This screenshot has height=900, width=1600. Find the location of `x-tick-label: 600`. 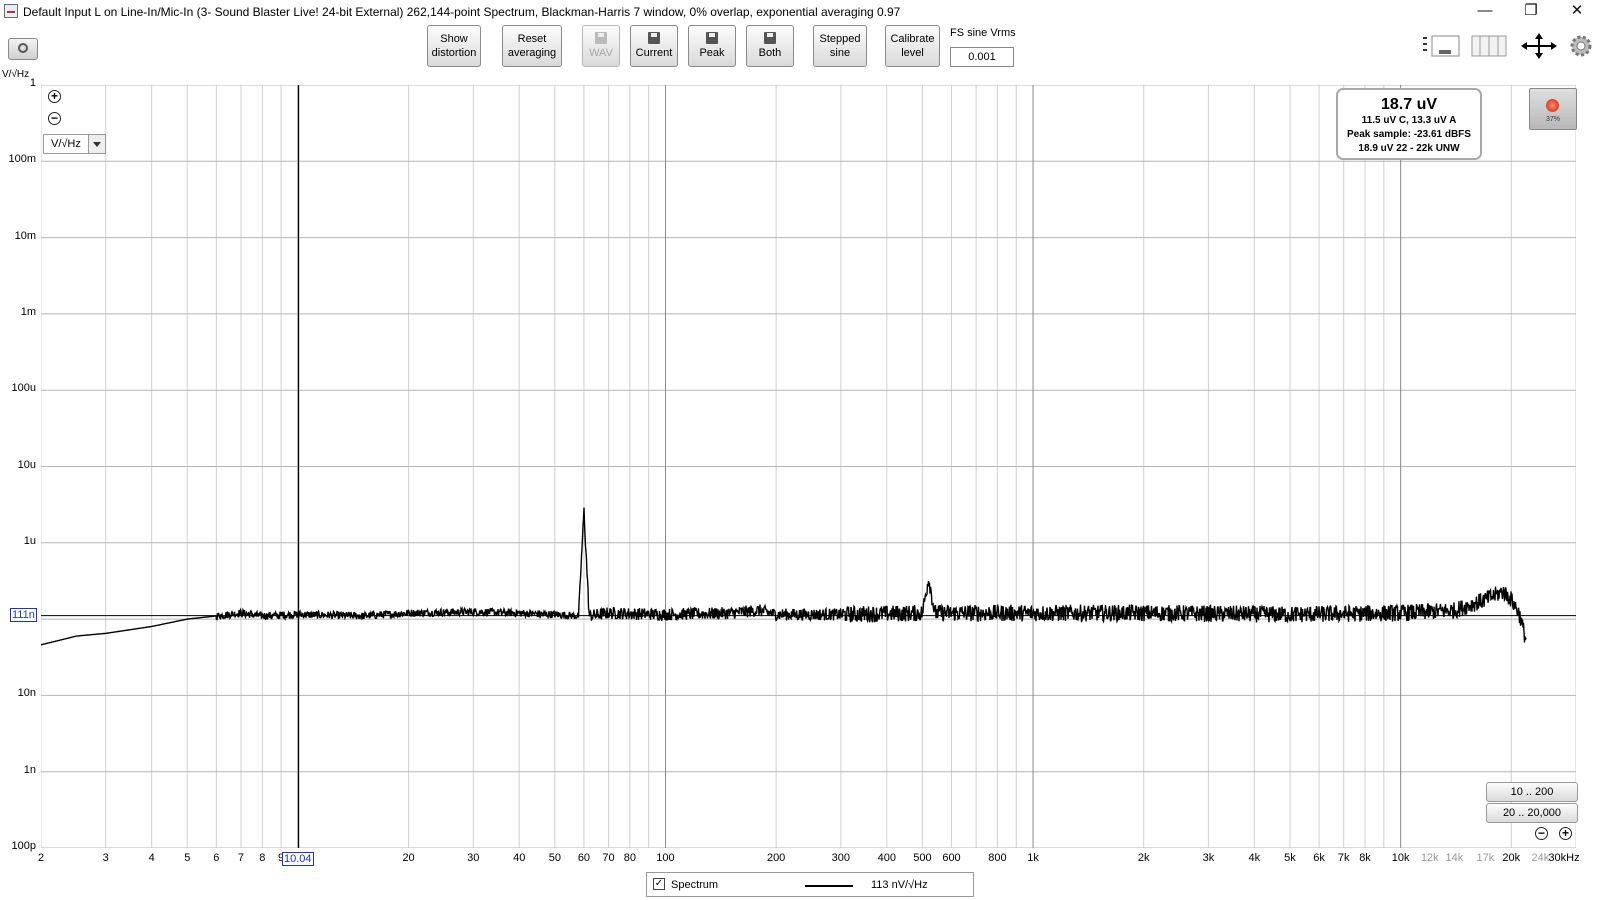

x-tick-label: 600 is located at coordinates (951, 858).